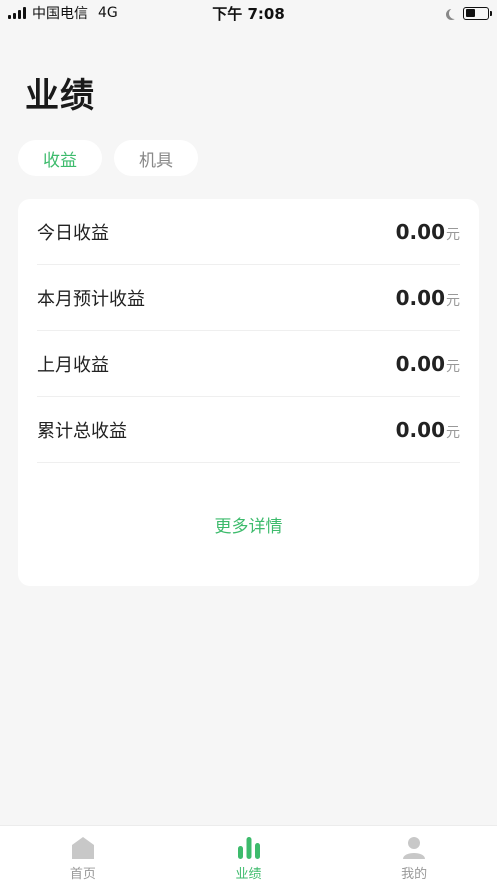 This screenshot has height=883, width=497. What do you see at coordinates (248, 524) in the screenshot?
I see `more-details-link: 更多详情` at bounding box center [248, 524].